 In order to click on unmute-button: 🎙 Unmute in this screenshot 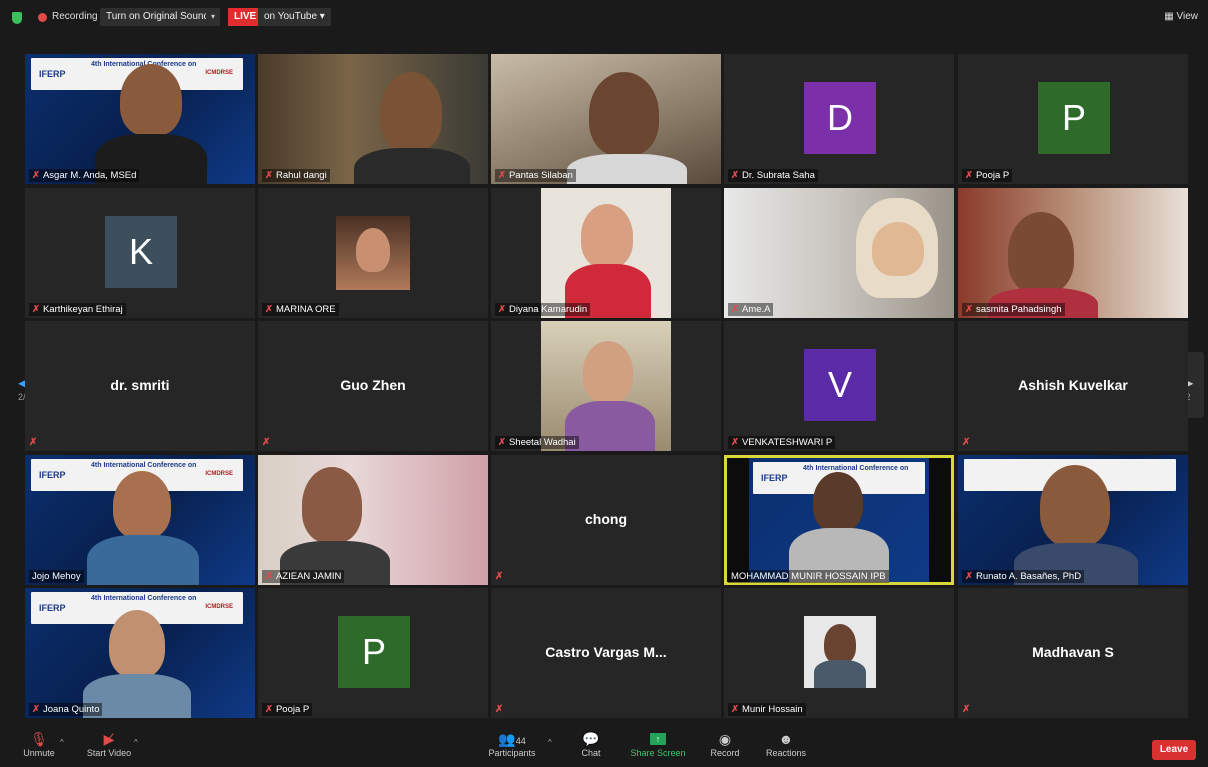, I will do `click(39, 744)`.